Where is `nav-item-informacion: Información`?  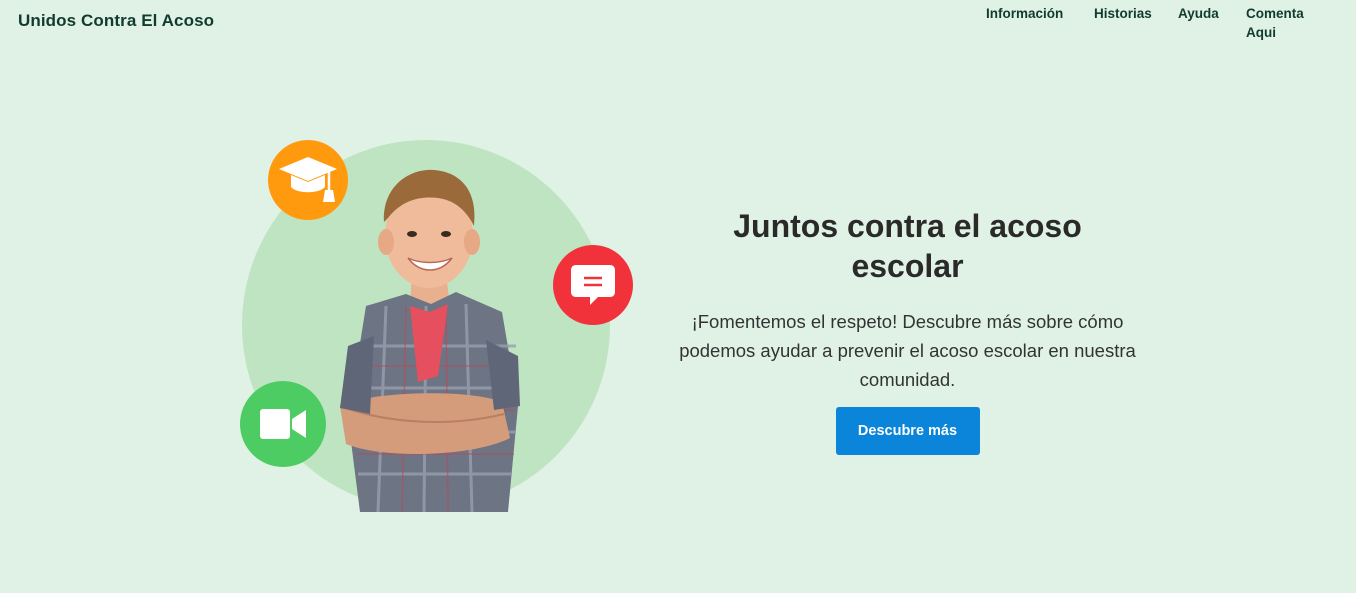 nav-item-informacion: Información is located at coordinates (1024, 13).